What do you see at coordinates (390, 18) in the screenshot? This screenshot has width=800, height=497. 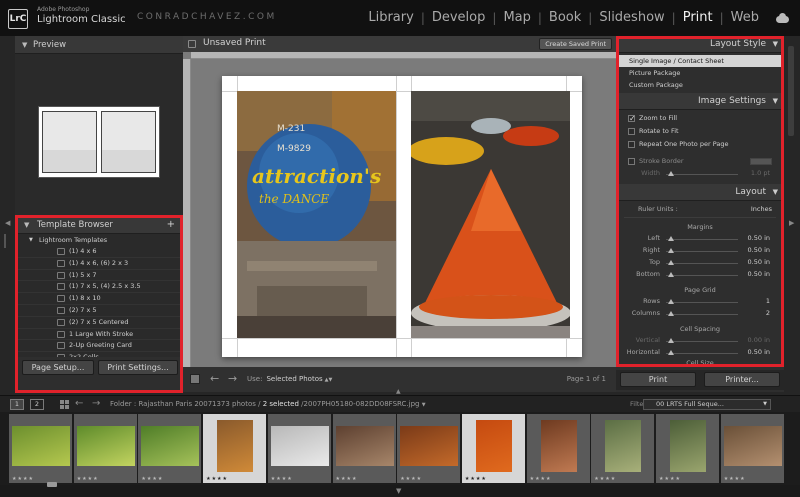 I see `module-library: Library` at bounding box center [390, 18].